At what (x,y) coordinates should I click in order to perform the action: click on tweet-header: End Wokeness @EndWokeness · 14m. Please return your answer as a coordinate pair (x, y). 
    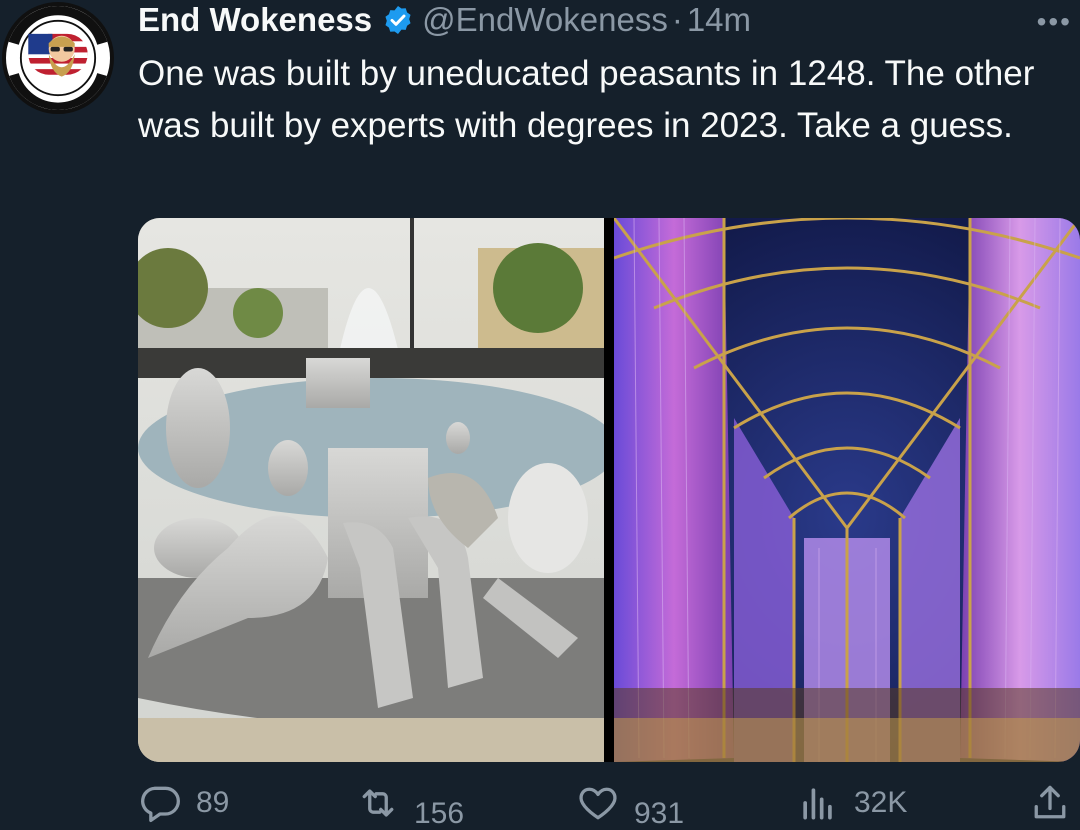
    Looking at the image, I should click on (609, 20).